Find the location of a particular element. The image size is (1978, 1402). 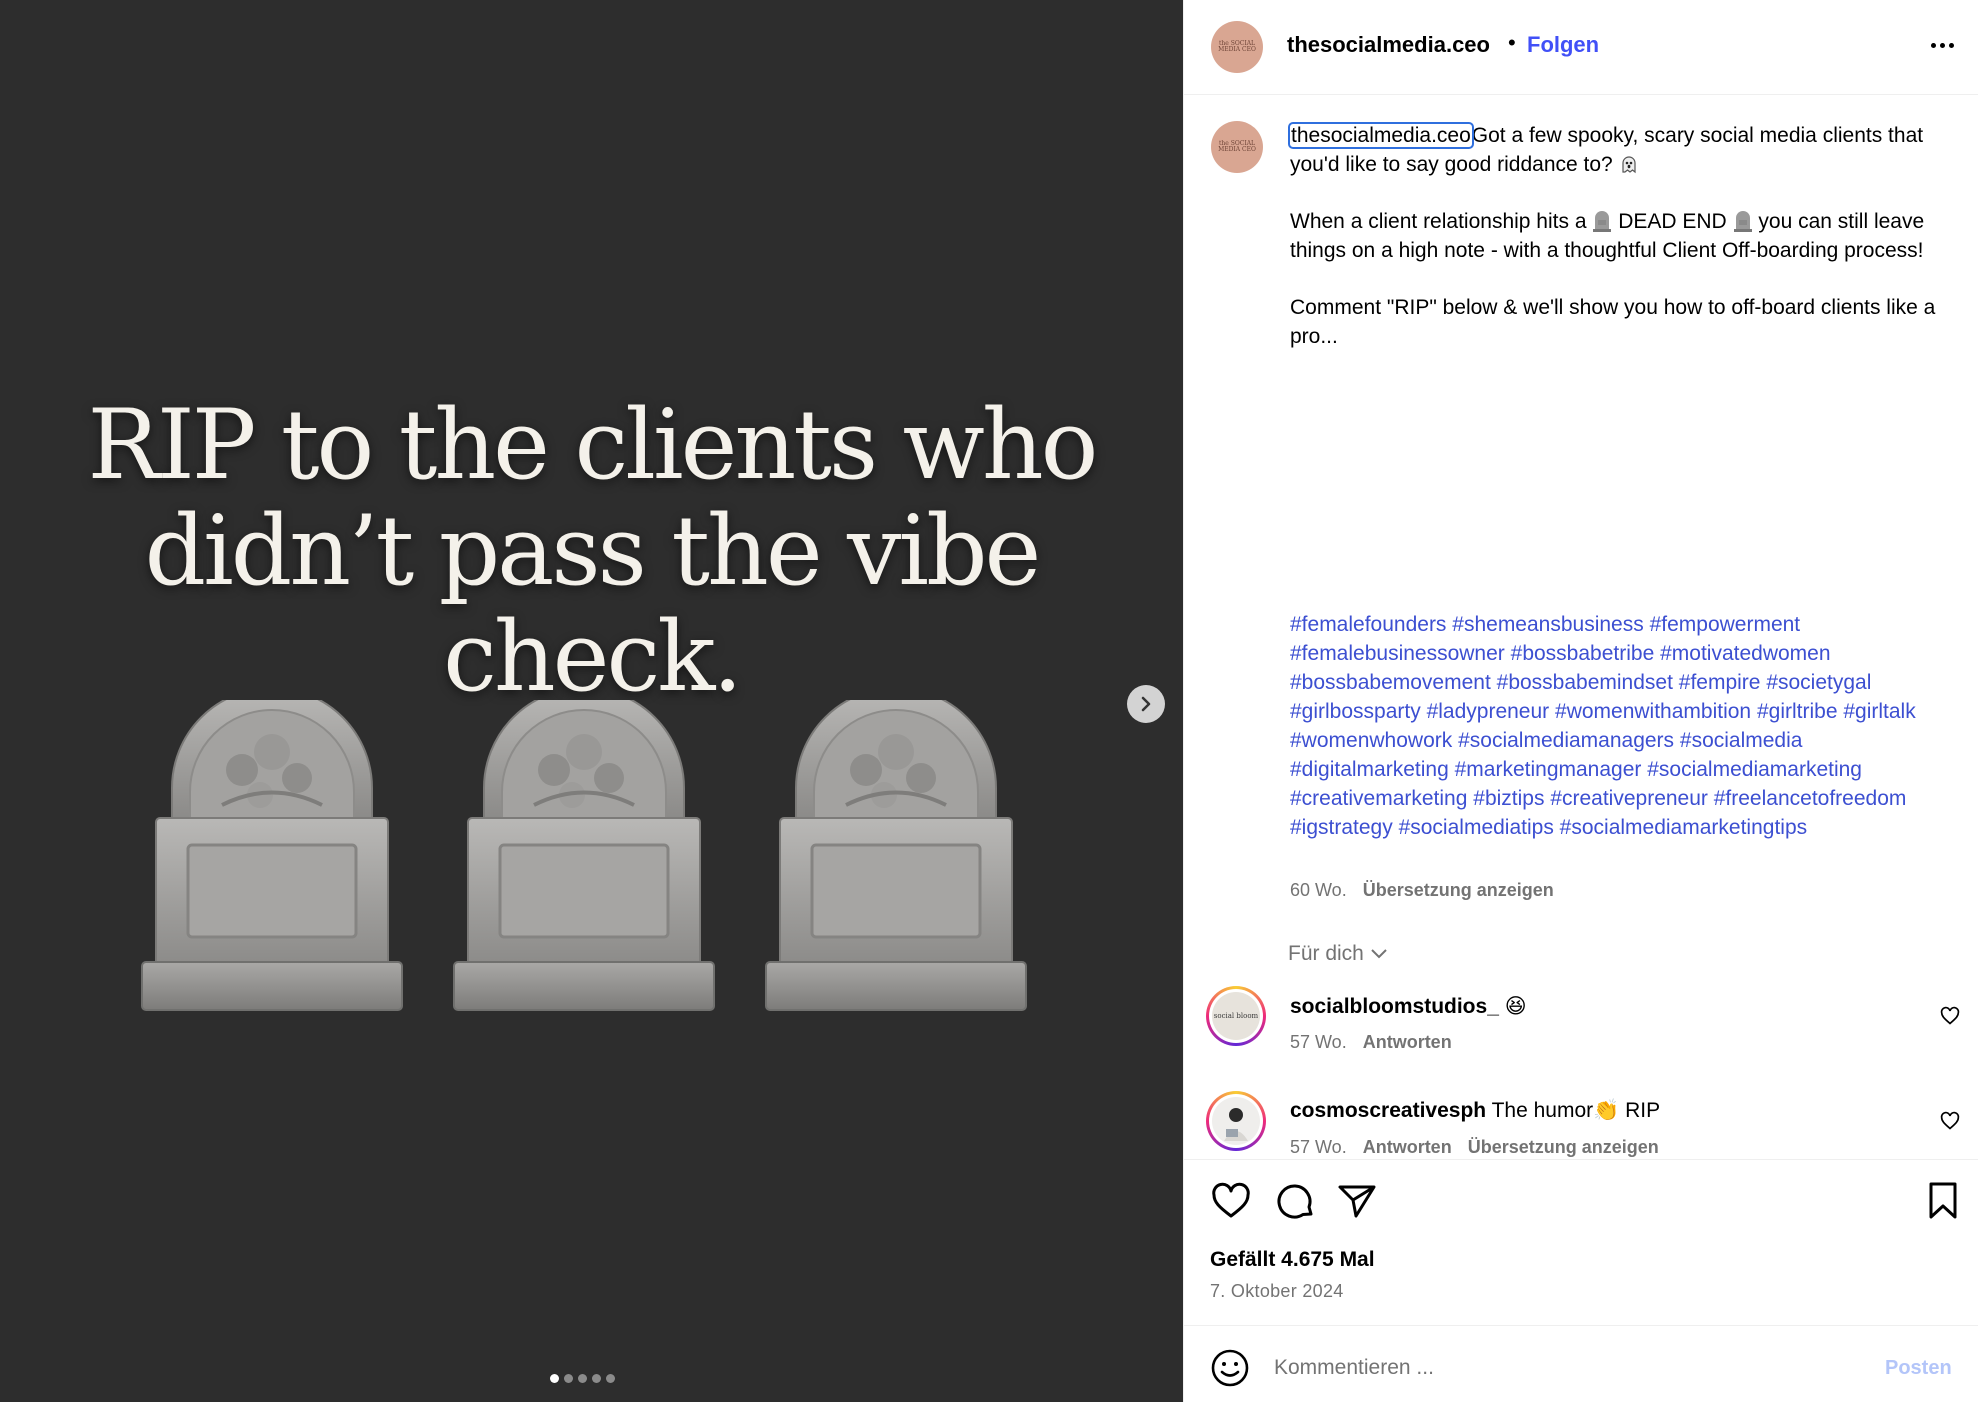

hashtag-link: #womenwhowork is located at coordinates (1371, 740).